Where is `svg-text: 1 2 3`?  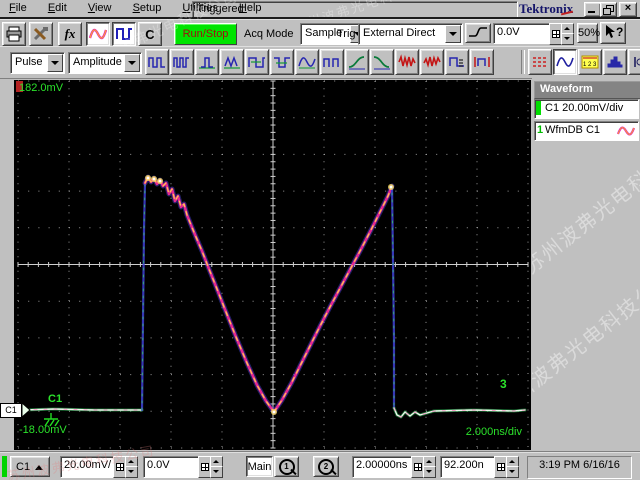
svg-text: 1 2 3 is located at coordinates (590, 65).